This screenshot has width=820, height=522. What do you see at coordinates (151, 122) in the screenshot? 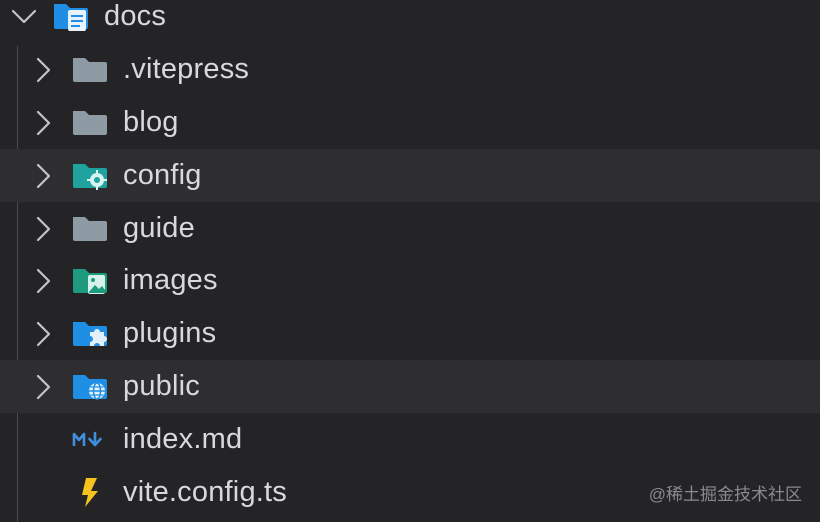
I see `tree-row-label: blog` at bounding box center [151, 122].